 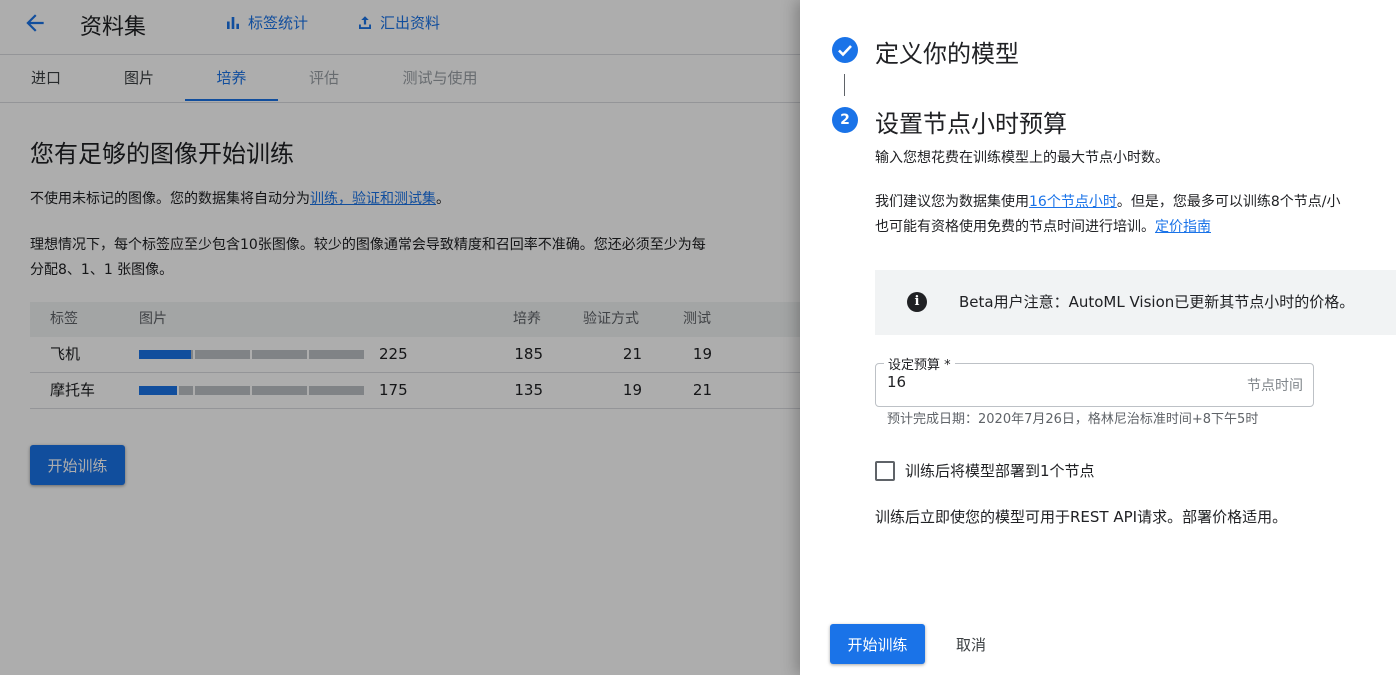 I want to click on beta-notice: i Beta用户注意：AutoML Vision已更新其节点小时的价格。, so click(x=1135, y=302).